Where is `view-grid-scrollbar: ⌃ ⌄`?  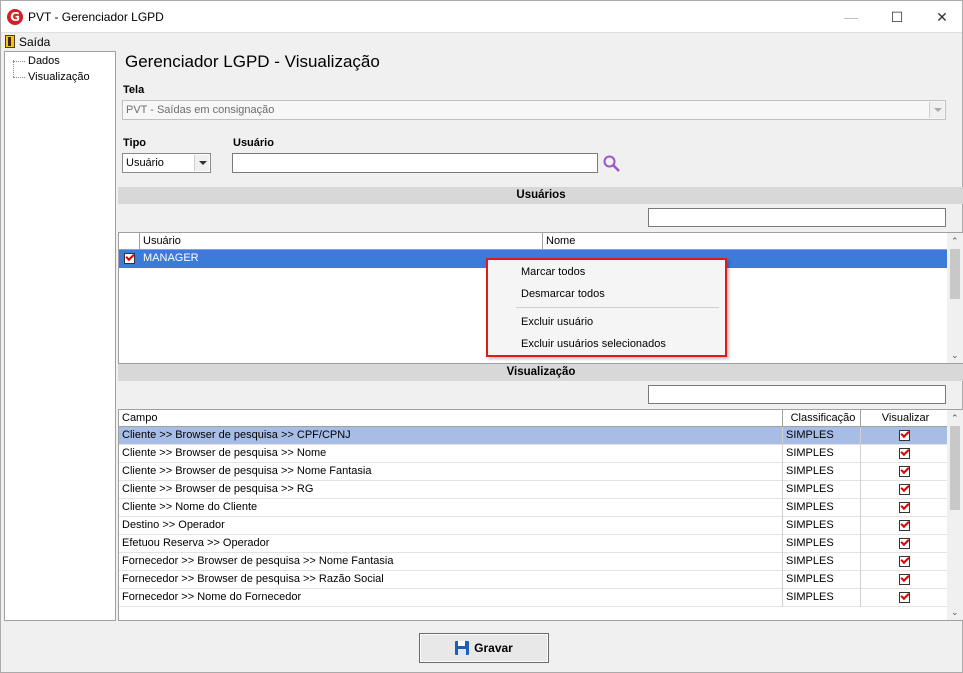
view-grid-scrollbar: ⌃ ⌄ is located at coordinates (955, 515).